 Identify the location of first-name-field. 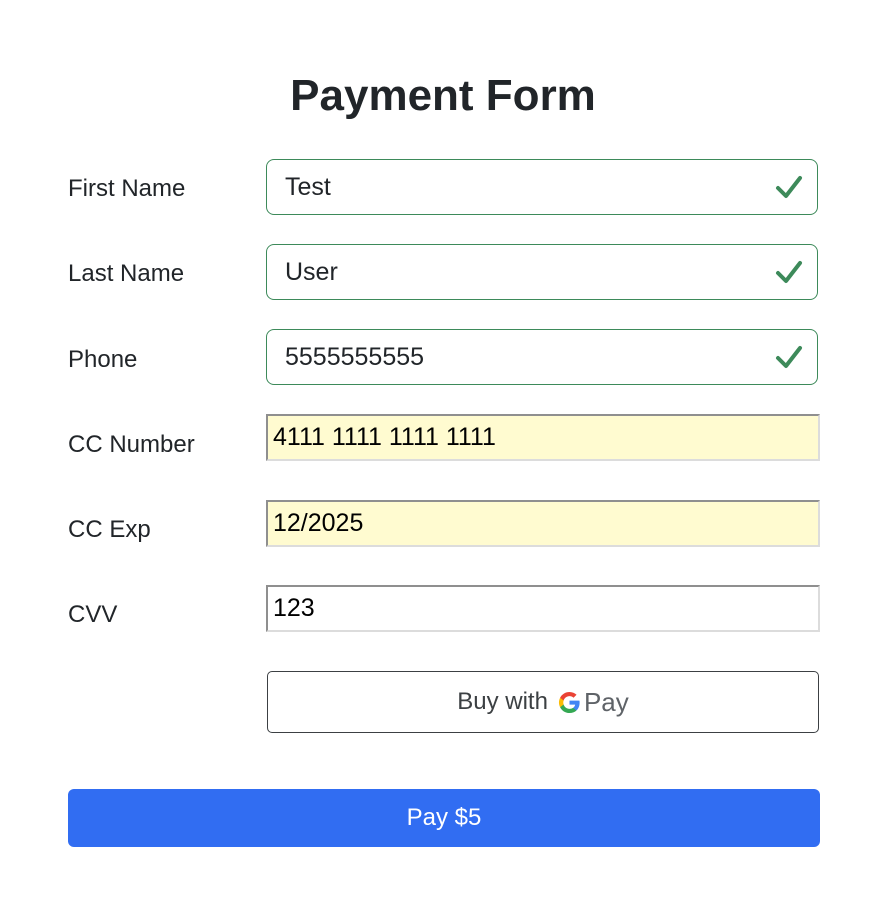
(542, 187).